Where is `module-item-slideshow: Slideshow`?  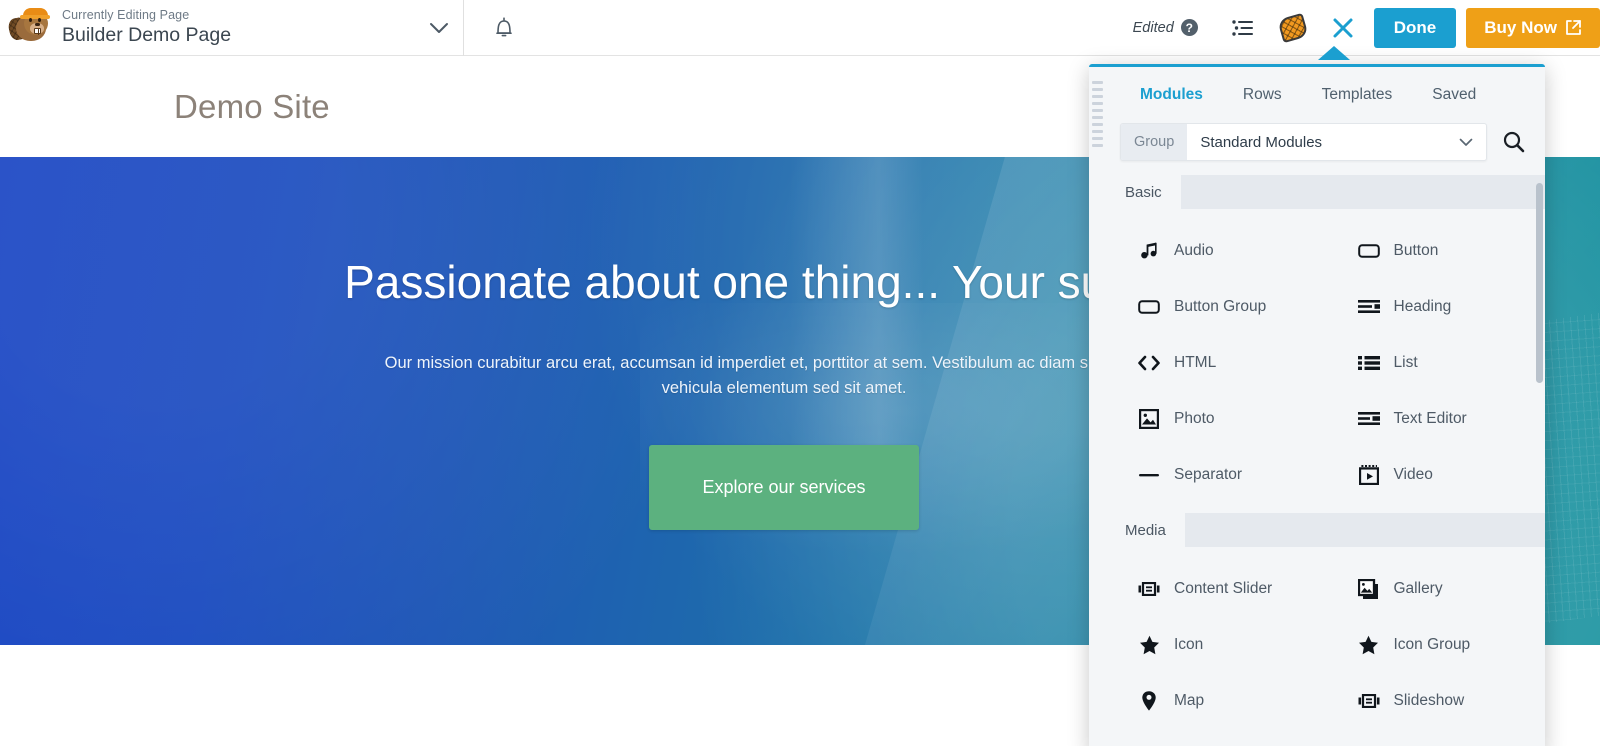 module-item-slideshow: Slideshow is located at coordinates (1436, 701).